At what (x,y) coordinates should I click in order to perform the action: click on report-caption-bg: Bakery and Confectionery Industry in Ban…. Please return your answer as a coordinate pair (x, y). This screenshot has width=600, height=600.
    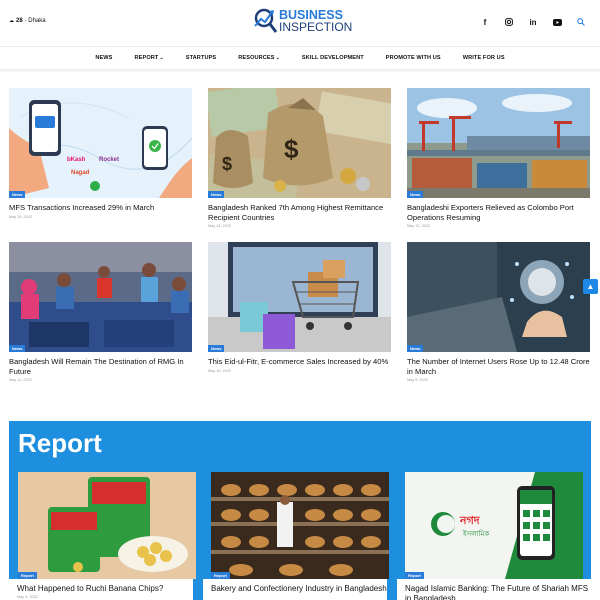
    Looking at the image, I should click on (295, 589).